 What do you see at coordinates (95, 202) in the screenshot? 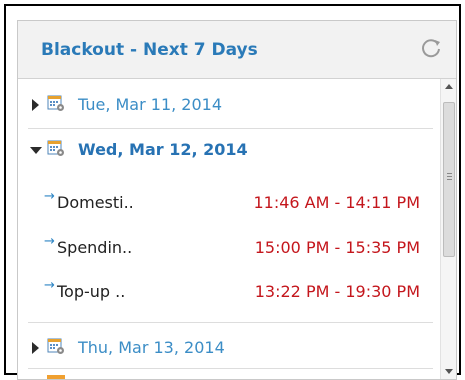
I see `event-name: Domesti..` at bounding box center [95, 202].